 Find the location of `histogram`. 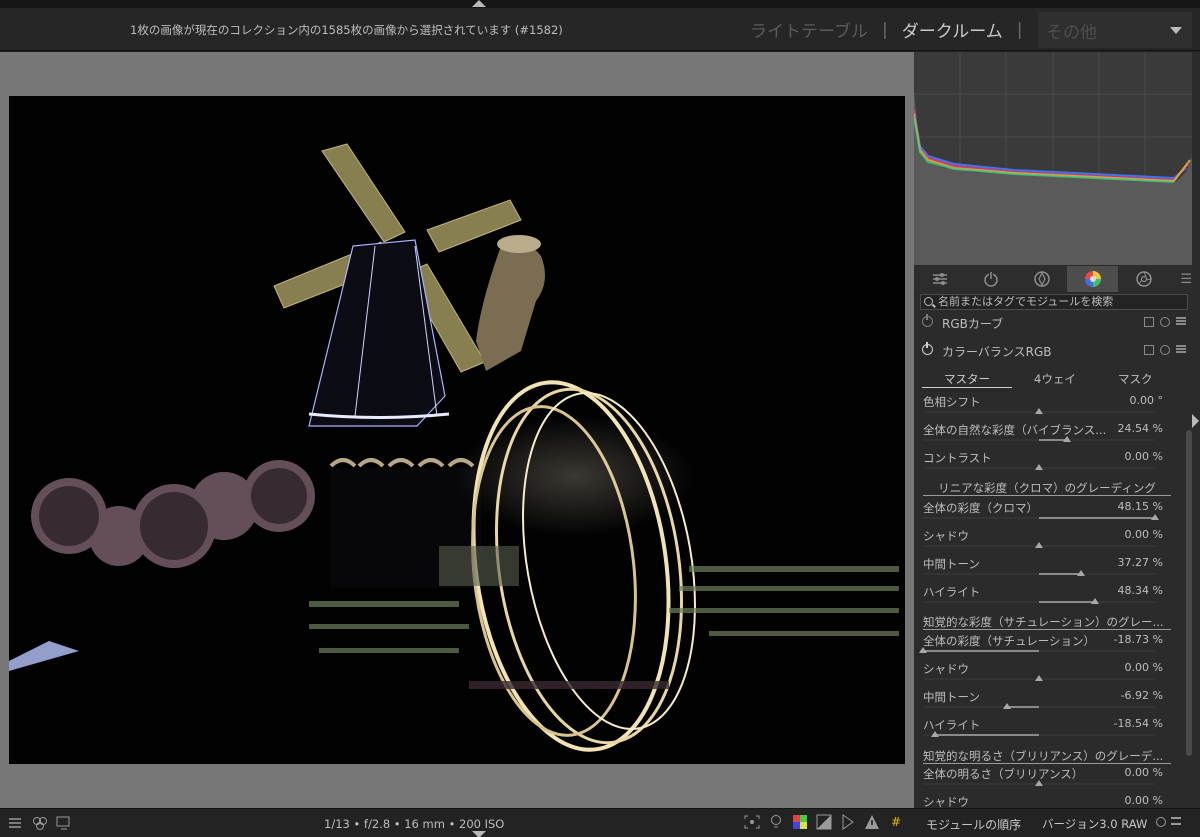

histogram is located at coordinates (1053, 158).